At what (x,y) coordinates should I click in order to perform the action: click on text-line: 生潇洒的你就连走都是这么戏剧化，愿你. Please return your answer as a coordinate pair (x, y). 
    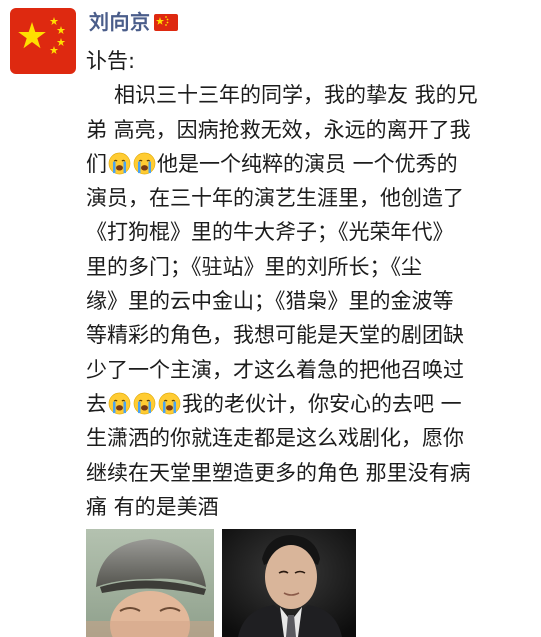
    Looking at the image, I should click on (306, 438).